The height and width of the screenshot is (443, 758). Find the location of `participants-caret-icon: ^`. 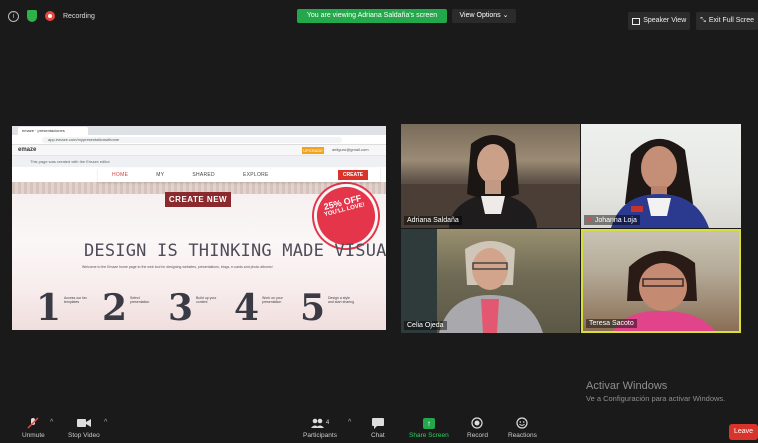

participants-caret-icon: ^ is located at coordinates (349, 422).